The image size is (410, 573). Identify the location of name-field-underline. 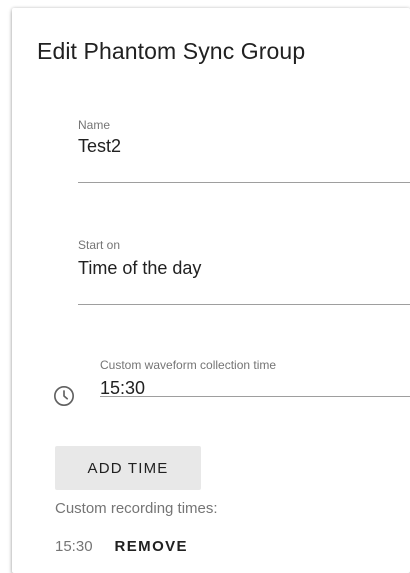
(244, 182).